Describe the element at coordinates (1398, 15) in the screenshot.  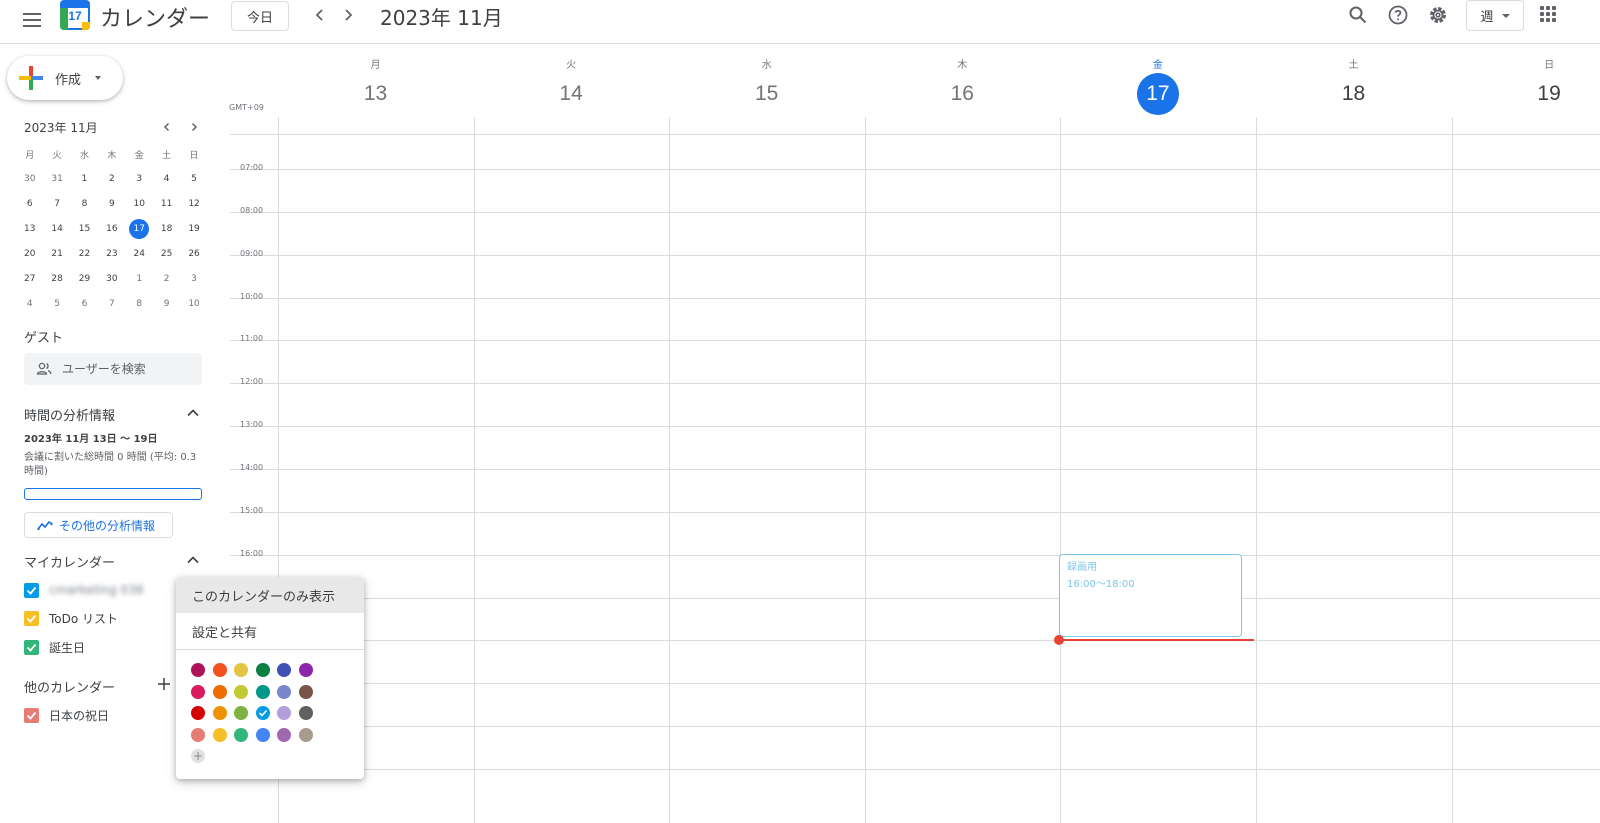
I see `help-button` at that location.